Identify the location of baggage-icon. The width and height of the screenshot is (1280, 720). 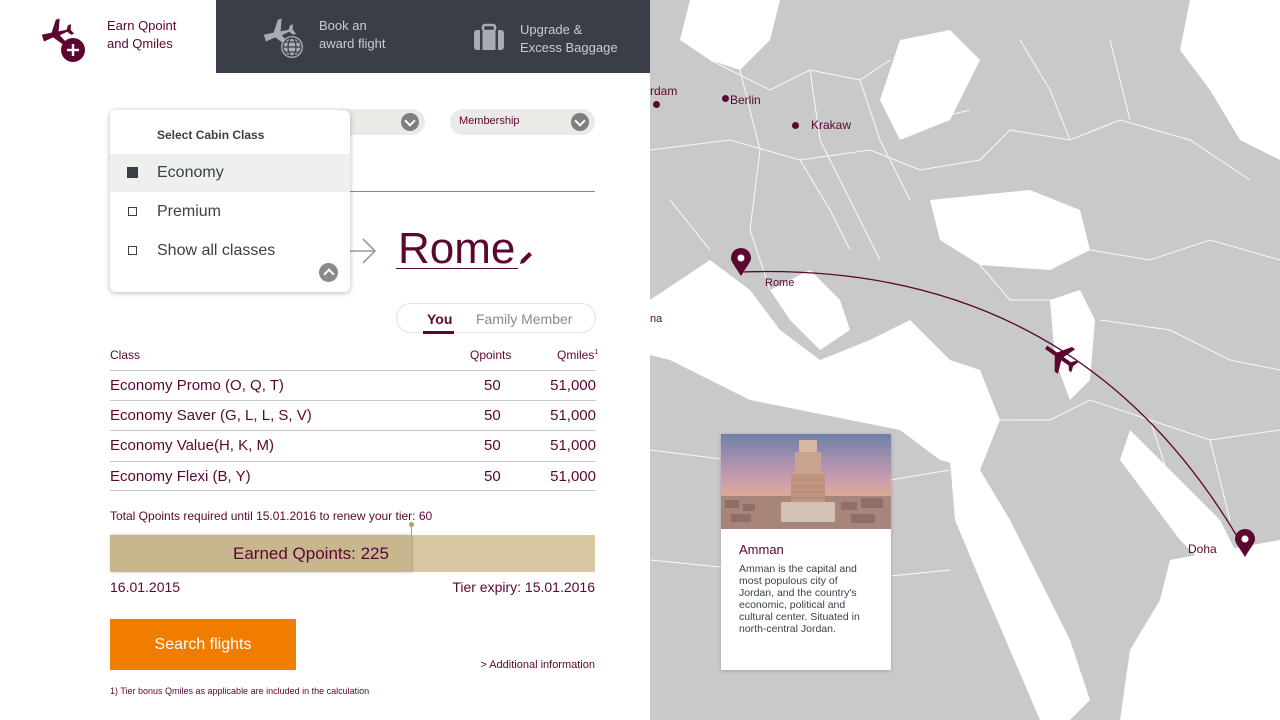
(489, 36).